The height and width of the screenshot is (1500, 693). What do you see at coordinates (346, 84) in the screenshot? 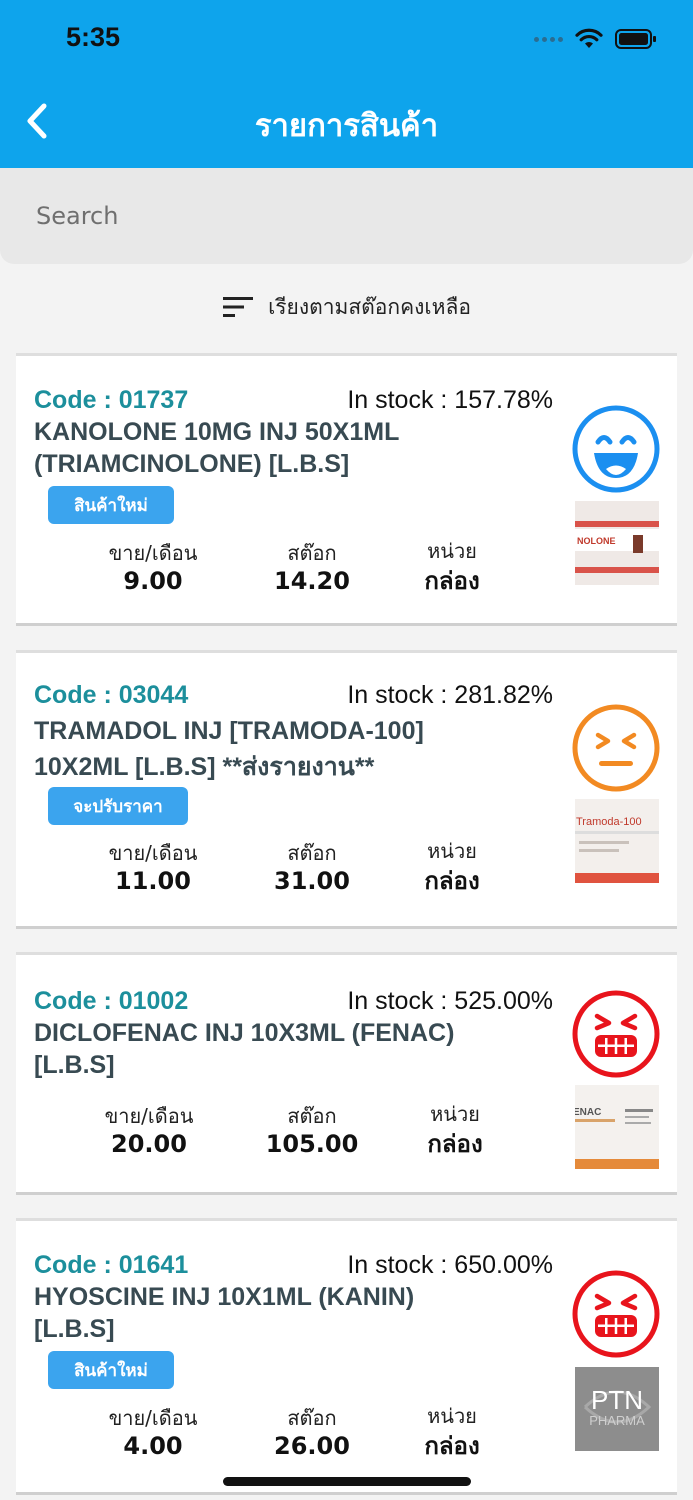
I see `app-header: 5:35 รายการสินค้า` at bounding box center [346, 84].